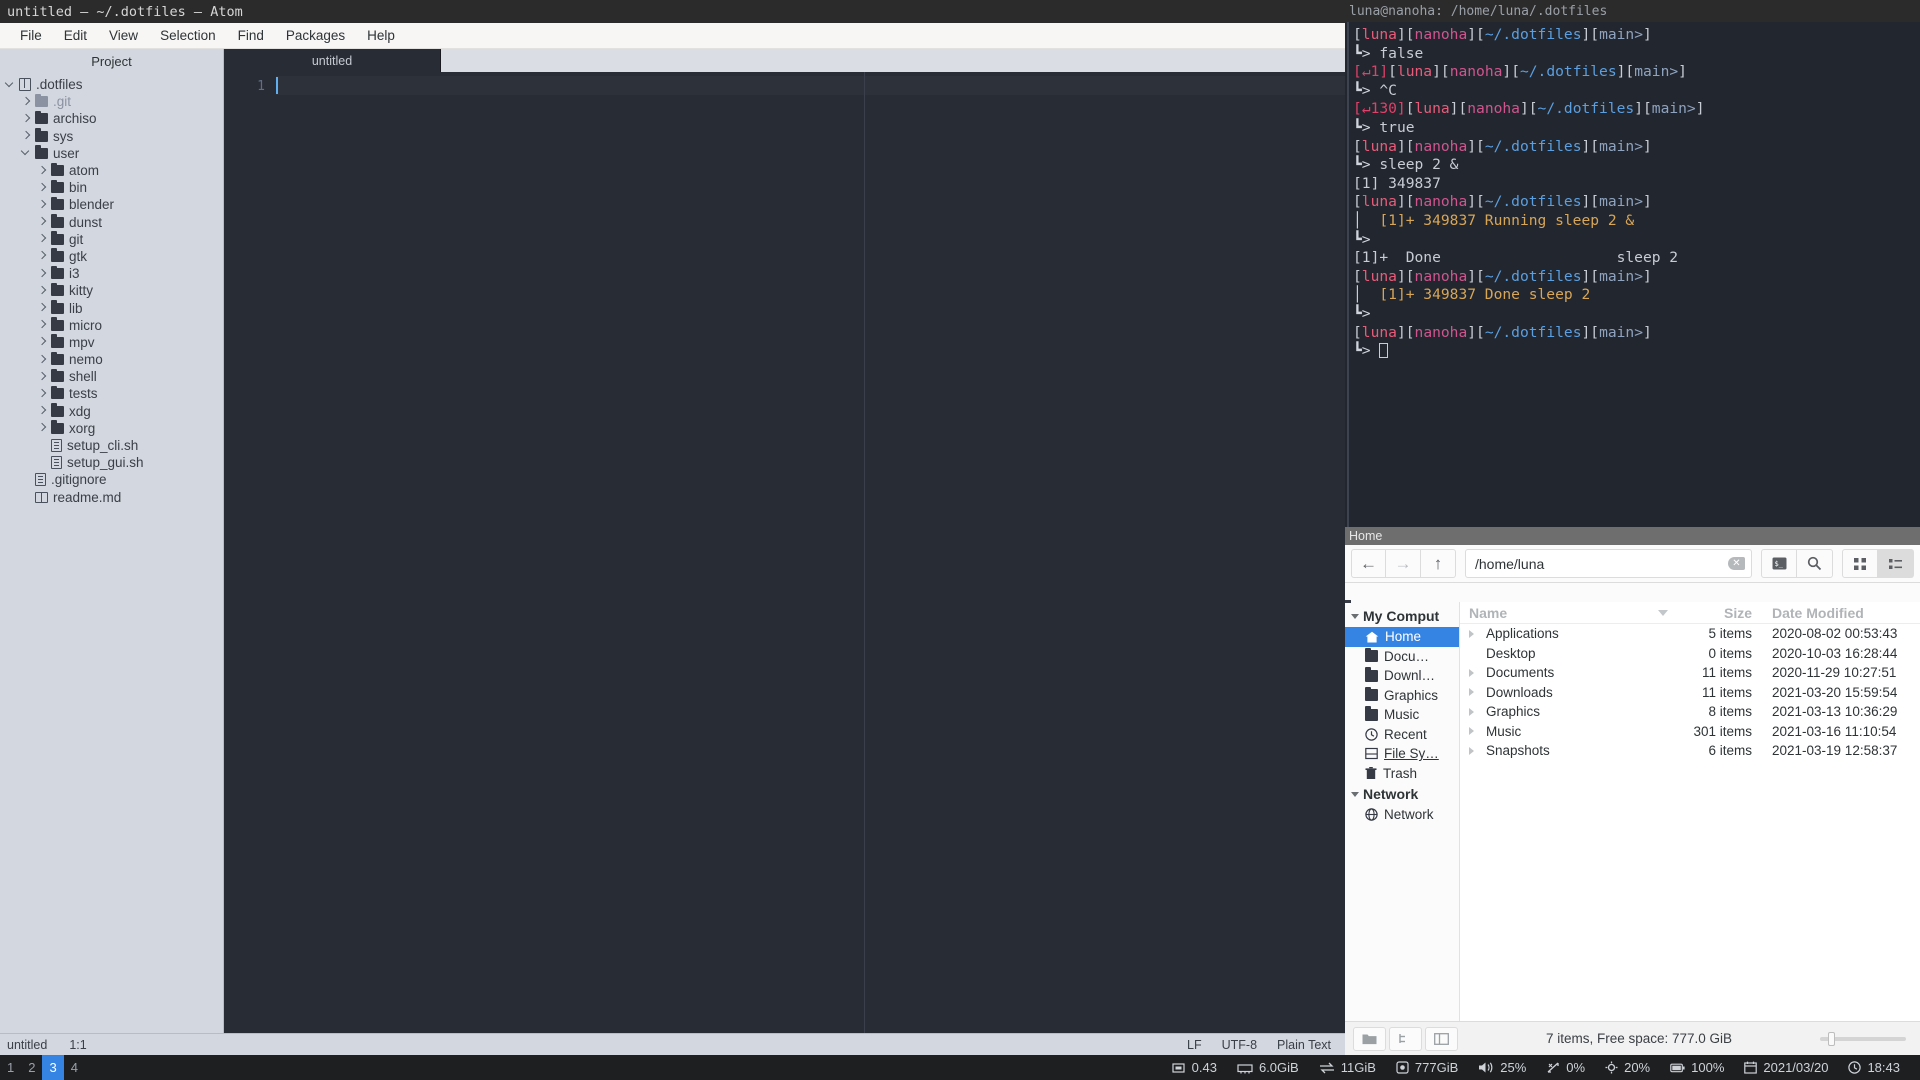 This screenshot has width=1920, height=1080. What do you see at coordinates (1402, 715) in the screenshot?
I see `place-item-music: Music` at bounding box center [1402, 715].